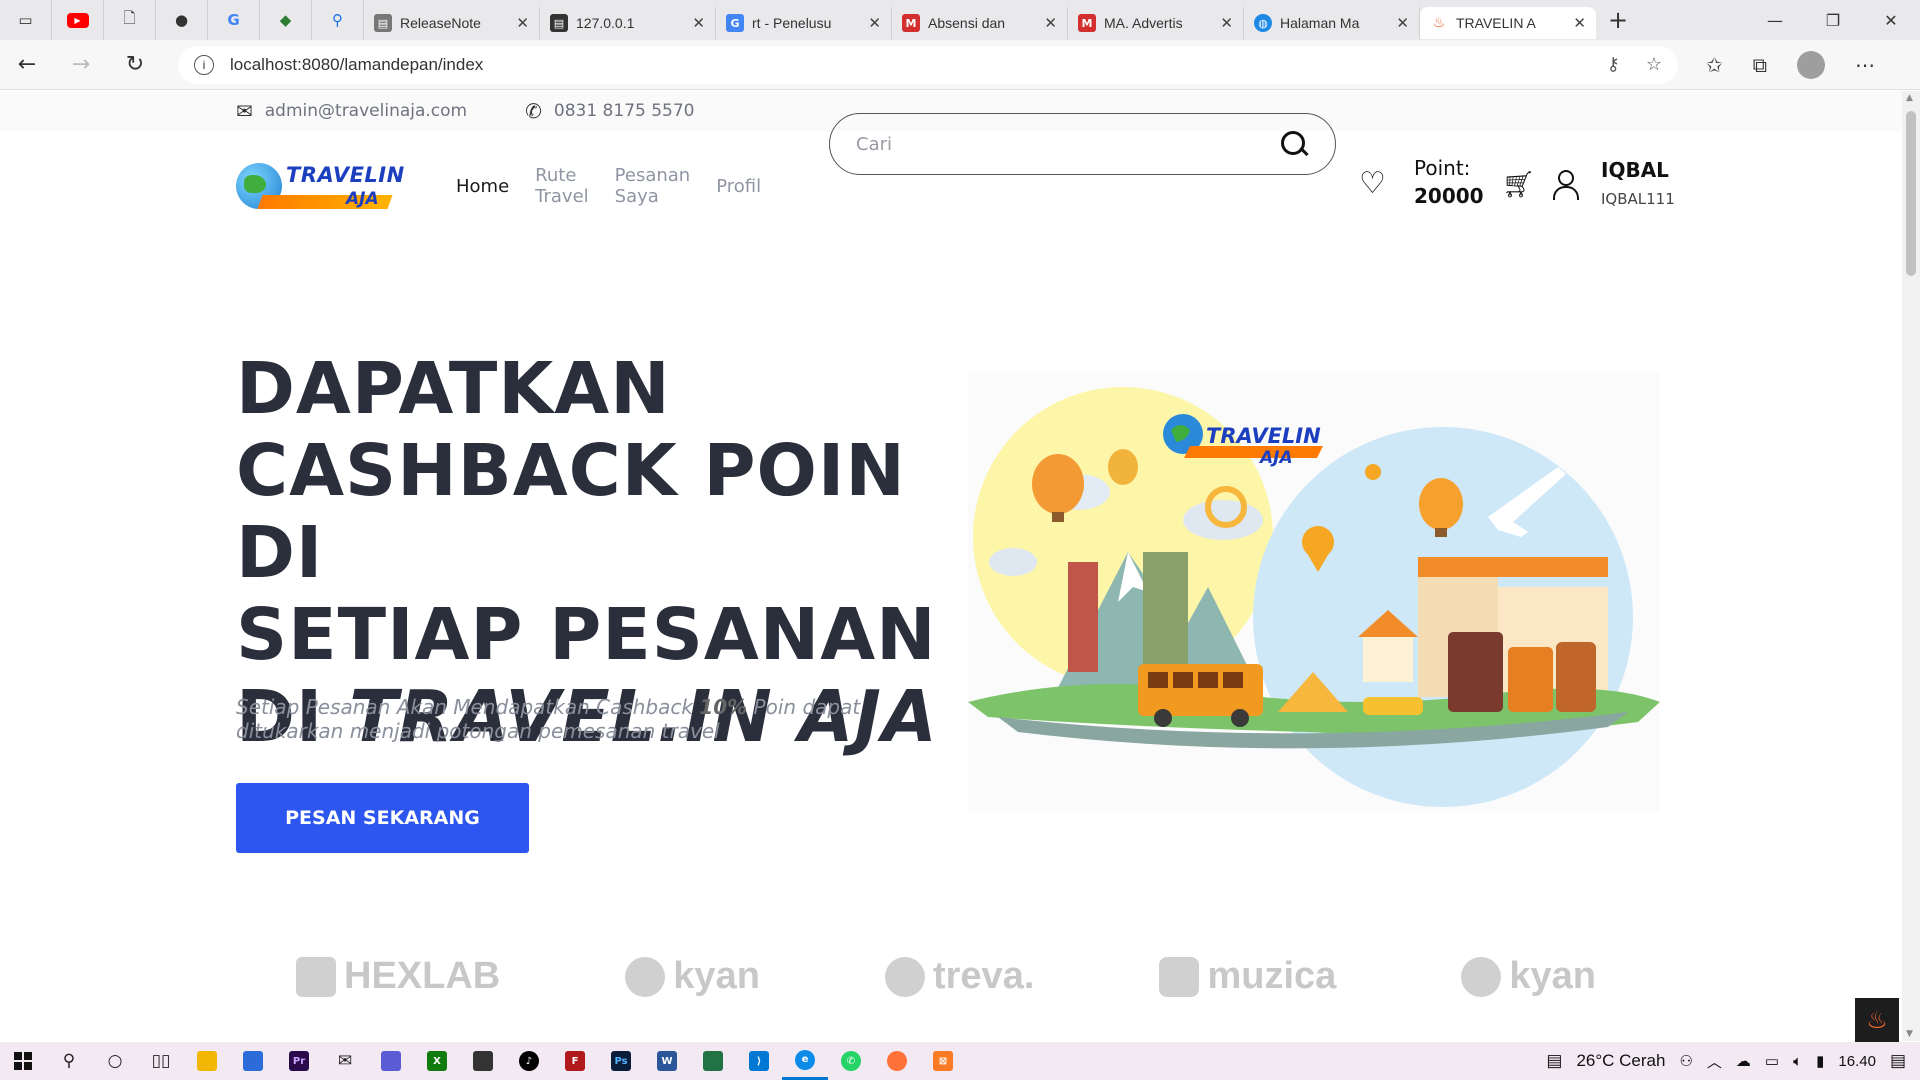 This screenshot has height=1080, width=1920. I want to click on hero-title-line: DAPATKAN, so click(453, 388).